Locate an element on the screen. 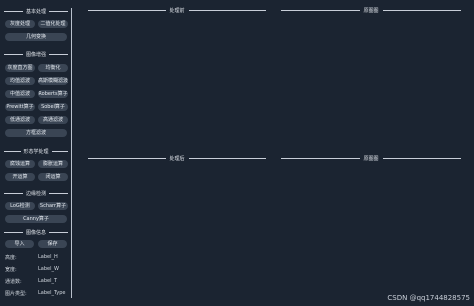 The width and height of the screenshot is (474, 306). section-edge-title: 边缘检测 is located at coordinates (36, 193).